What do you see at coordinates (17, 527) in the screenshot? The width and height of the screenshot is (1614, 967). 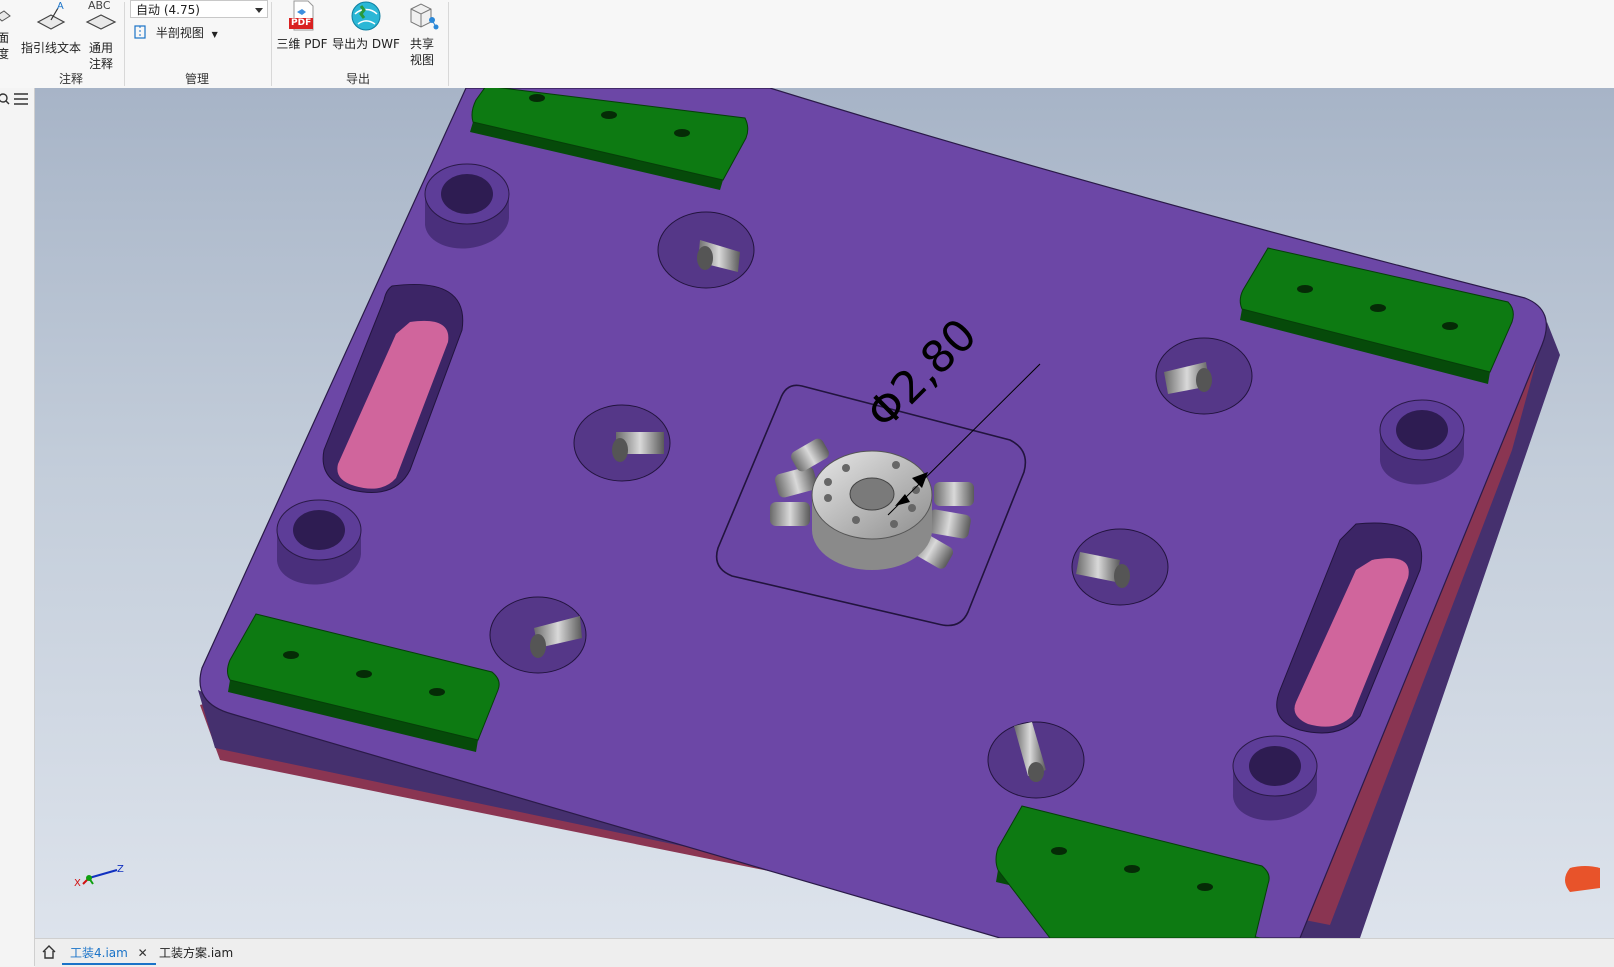 I see `model-browser-panel` at bounding box center [17, 527].